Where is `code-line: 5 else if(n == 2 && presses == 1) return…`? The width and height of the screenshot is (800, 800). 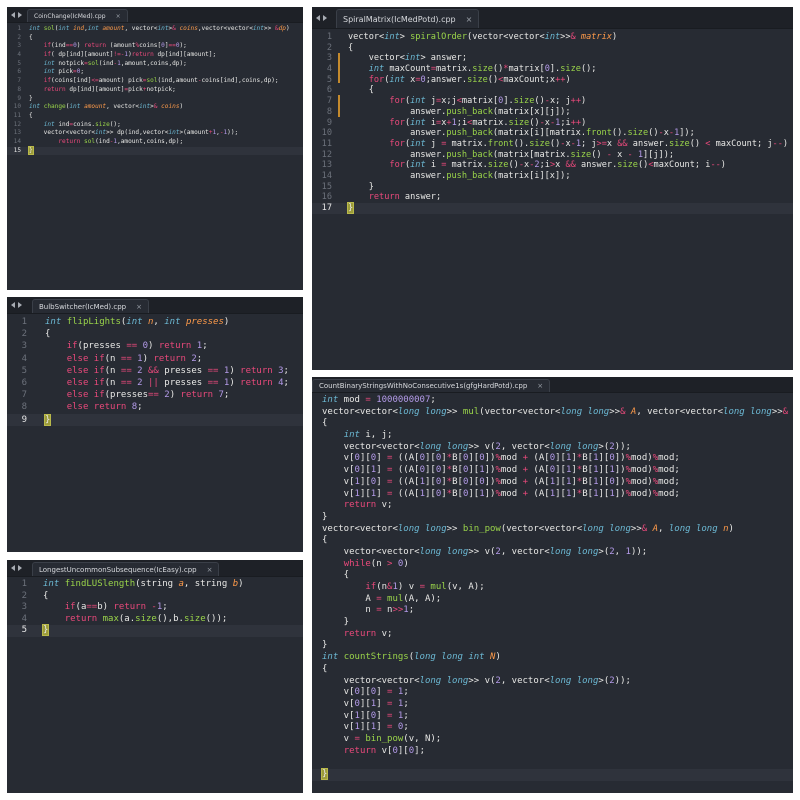
code-line: 5 else if(n == 2 && presses == 1) return… is located at coordinates (155, 371).